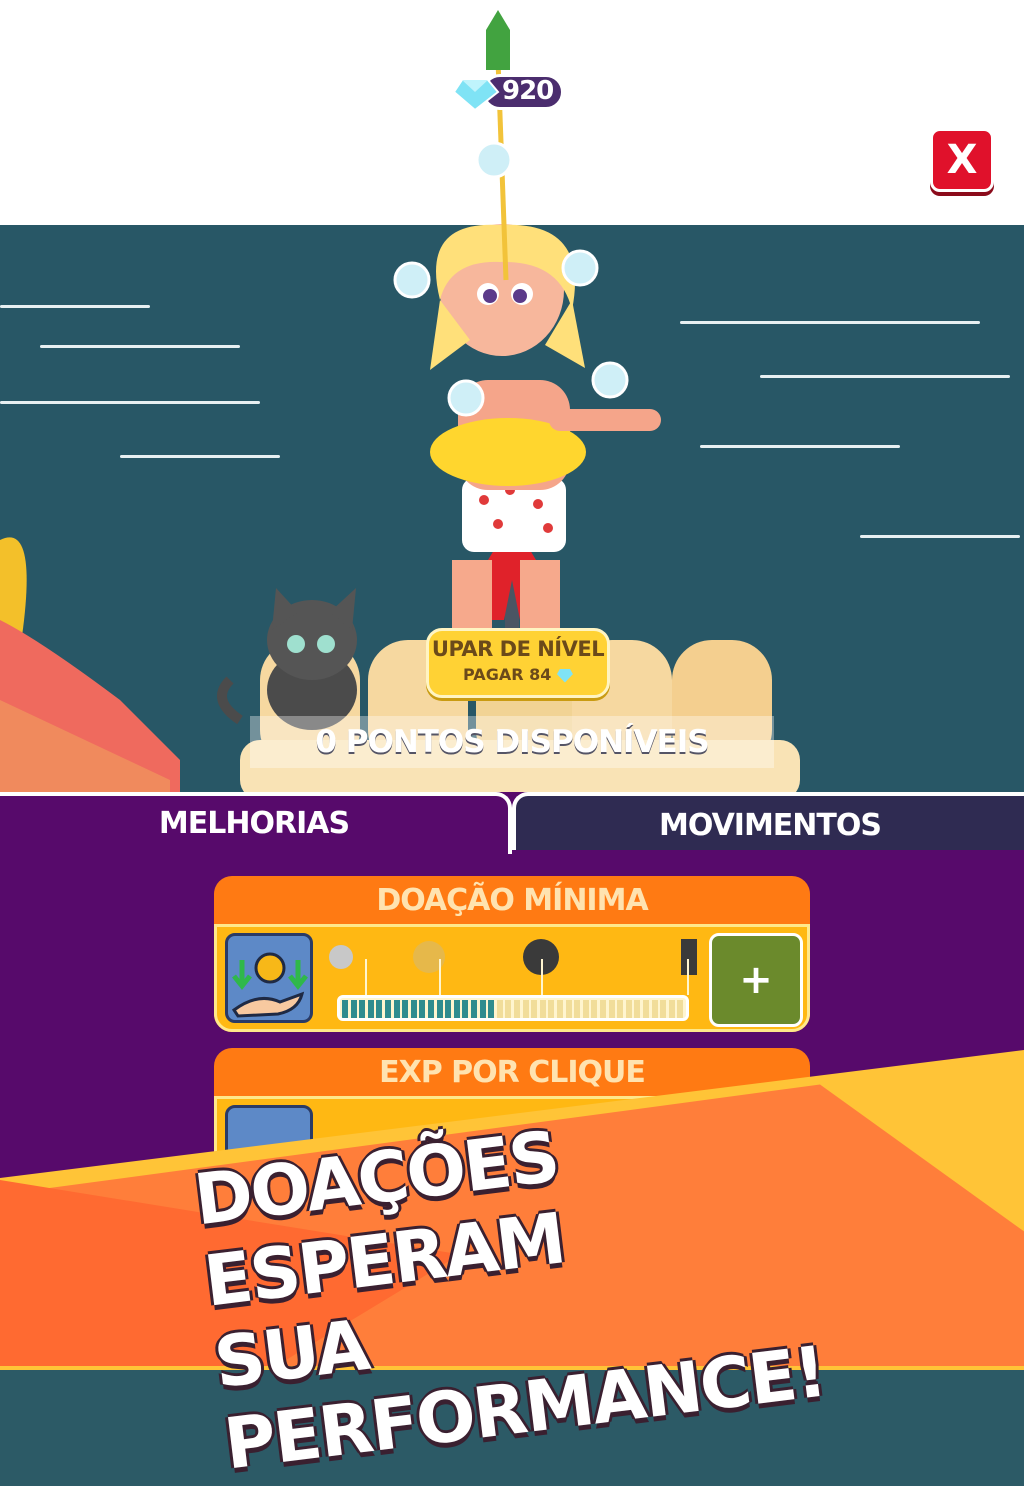 The width and height of the screenshot is (1024, 1486). What do you see at coordinates (513, 957) in the screenshot?
I see `milestone-icons` at bounding box center [513, 957].